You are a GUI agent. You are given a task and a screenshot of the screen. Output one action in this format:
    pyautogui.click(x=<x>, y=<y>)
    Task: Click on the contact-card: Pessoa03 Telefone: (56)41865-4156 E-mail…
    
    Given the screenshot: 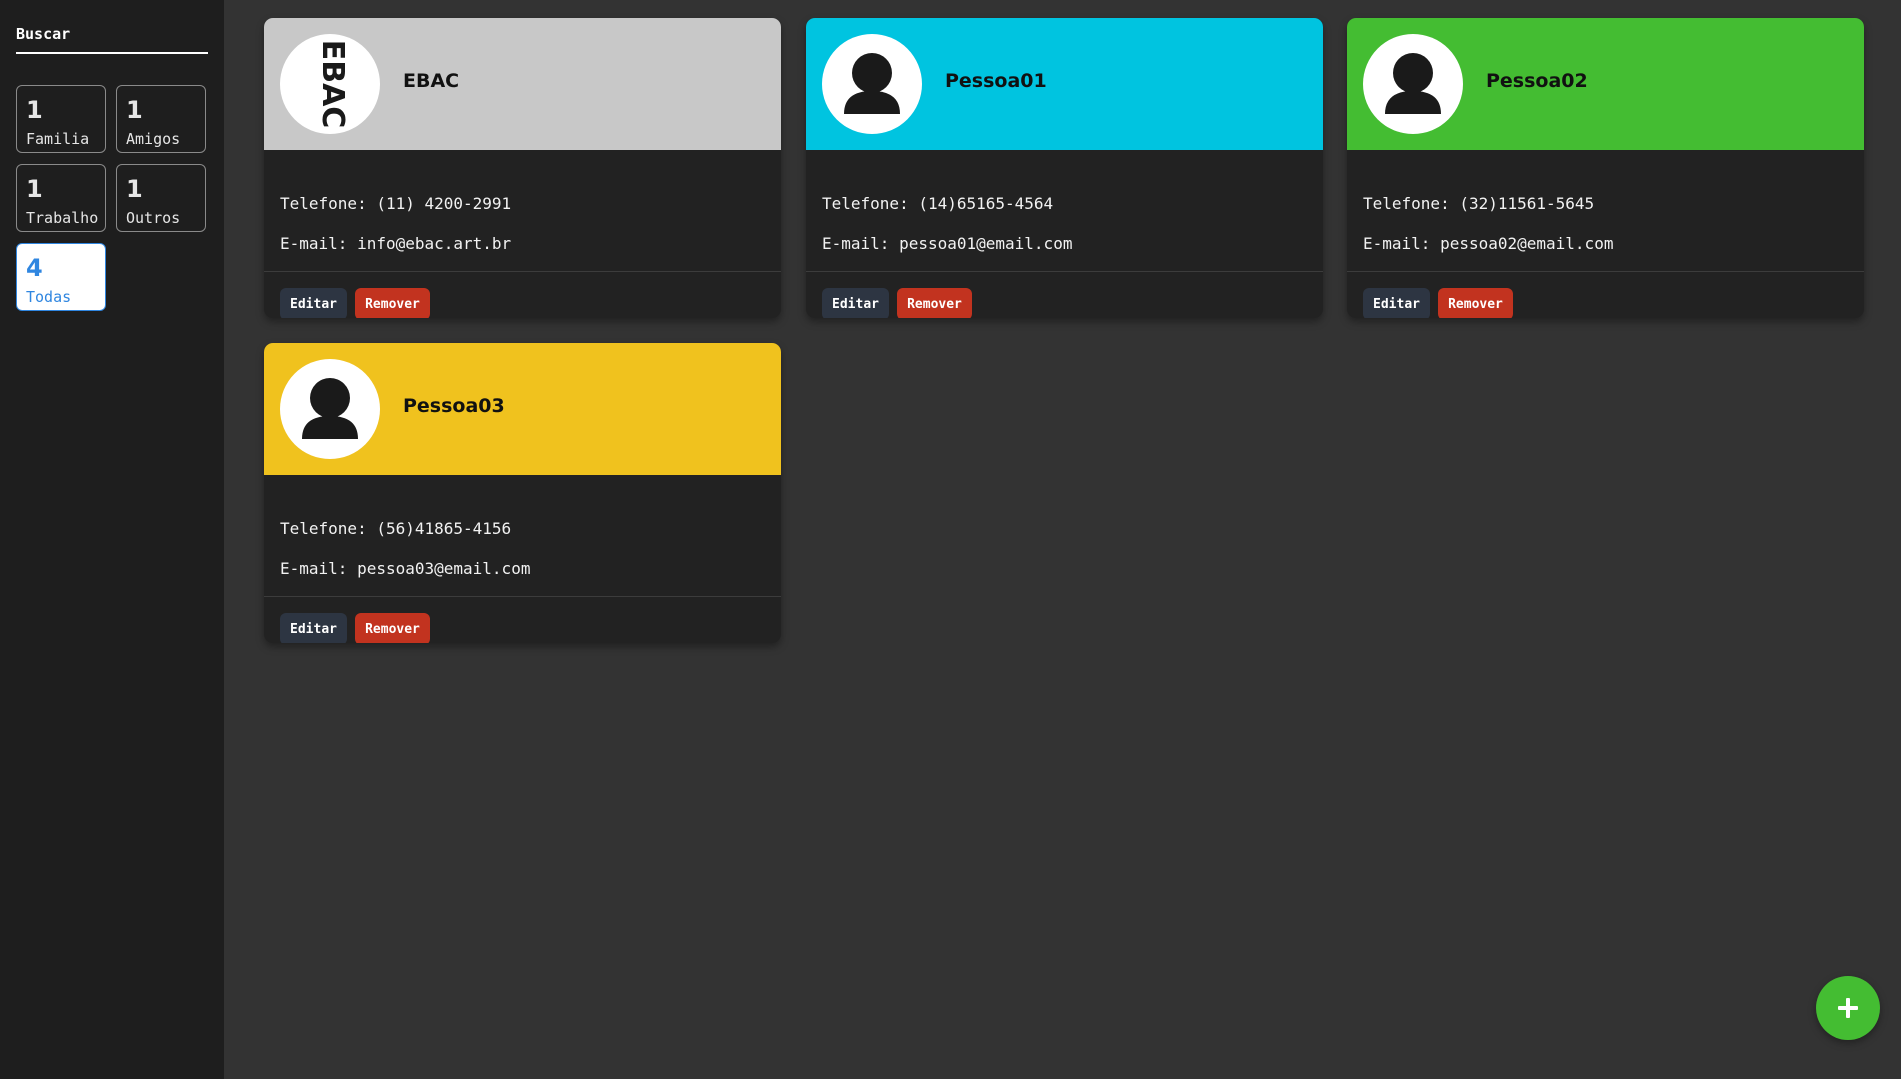 What is the action you would take?
    pyautogui.click(x=522, y=493)
    